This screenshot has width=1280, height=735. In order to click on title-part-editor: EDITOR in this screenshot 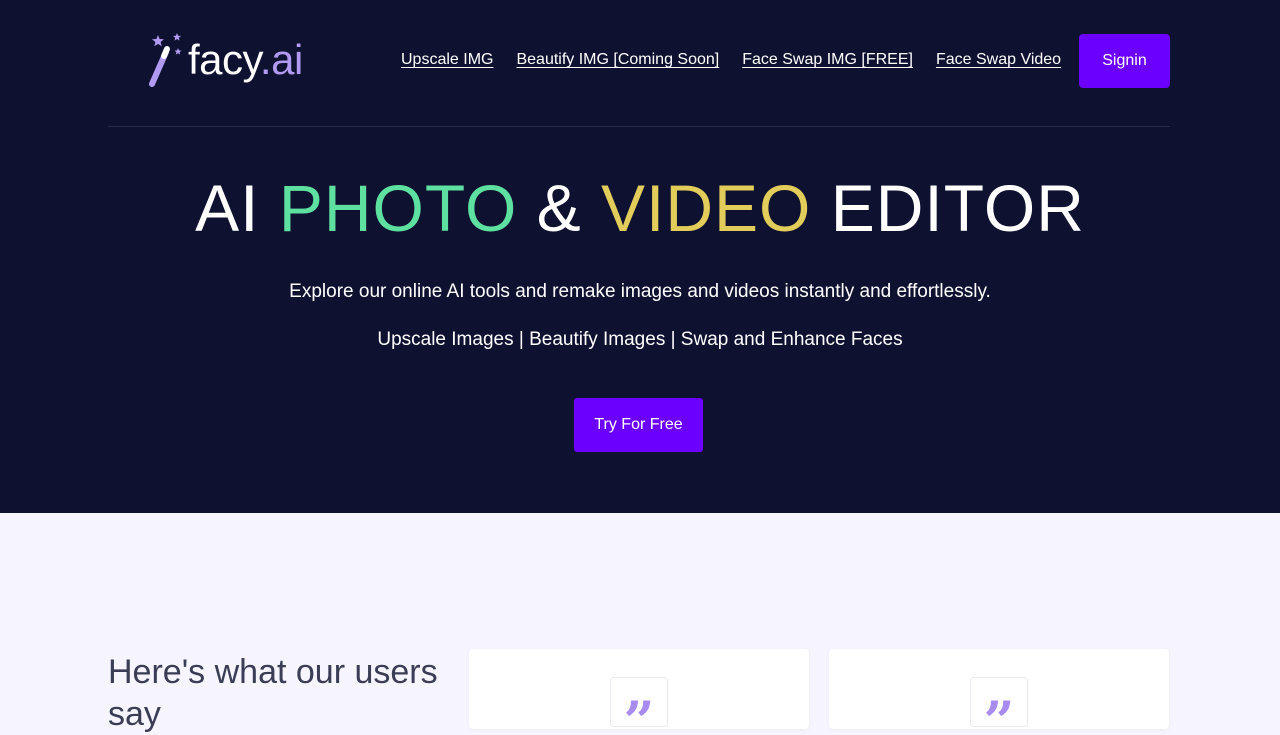, I will do `click(948, 208)`.